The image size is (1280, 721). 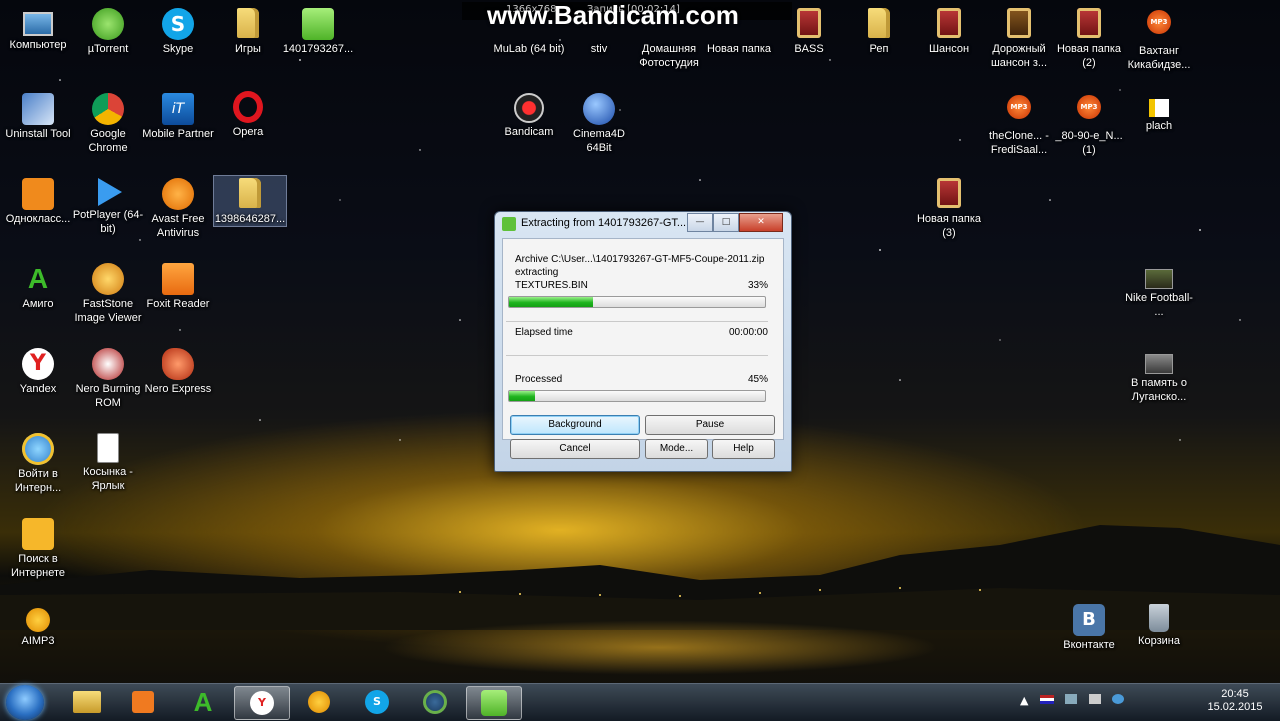 What do you see at coordinates (1089, 38) in the screenshot?
I see `desktop-icon-new-folder-2: Новая папка (2)` at bounding box center [1089, 38].